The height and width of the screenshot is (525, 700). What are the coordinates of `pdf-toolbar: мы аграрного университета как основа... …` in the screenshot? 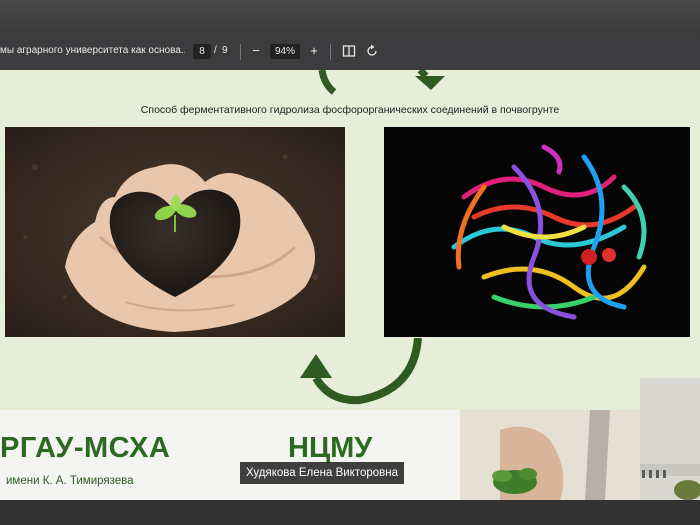 It's located at (350, 52).